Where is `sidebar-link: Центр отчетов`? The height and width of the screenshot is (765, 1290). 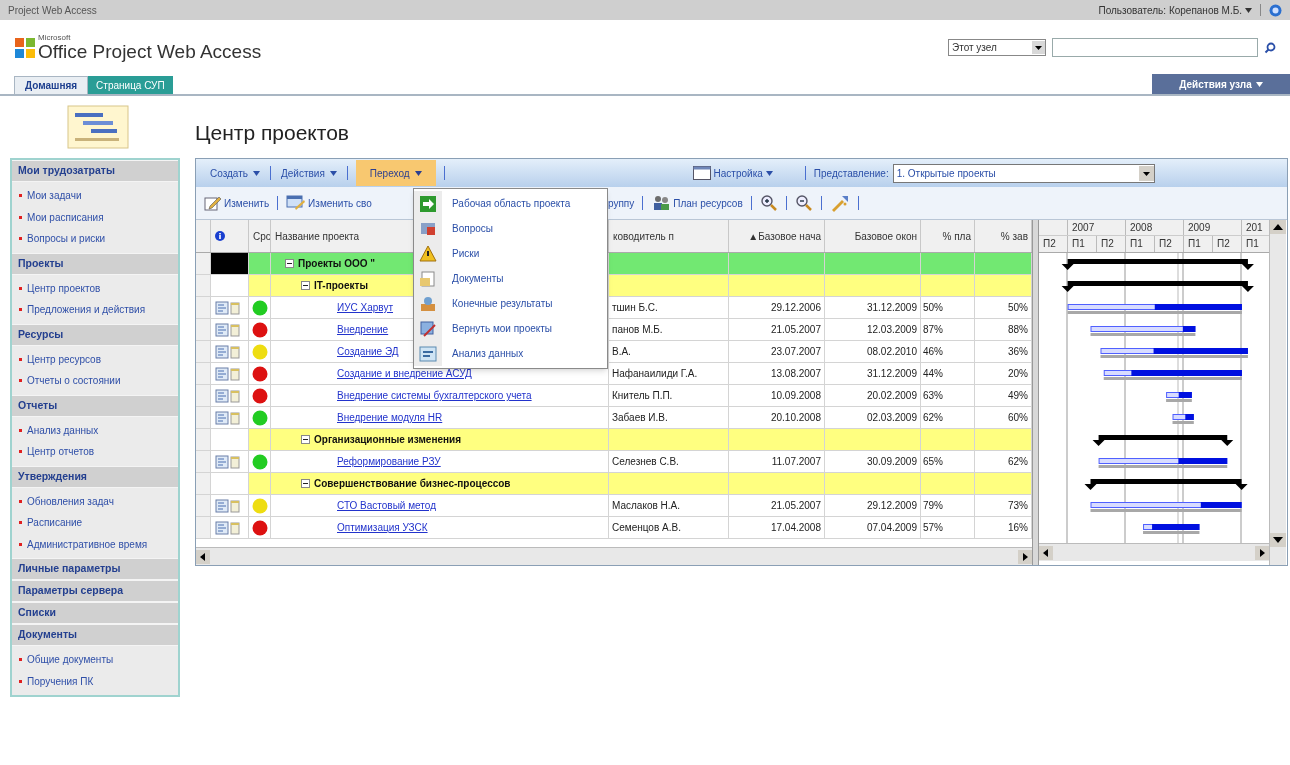 sidebar-link: Центр отчетов is located at coordinates (61, 452).